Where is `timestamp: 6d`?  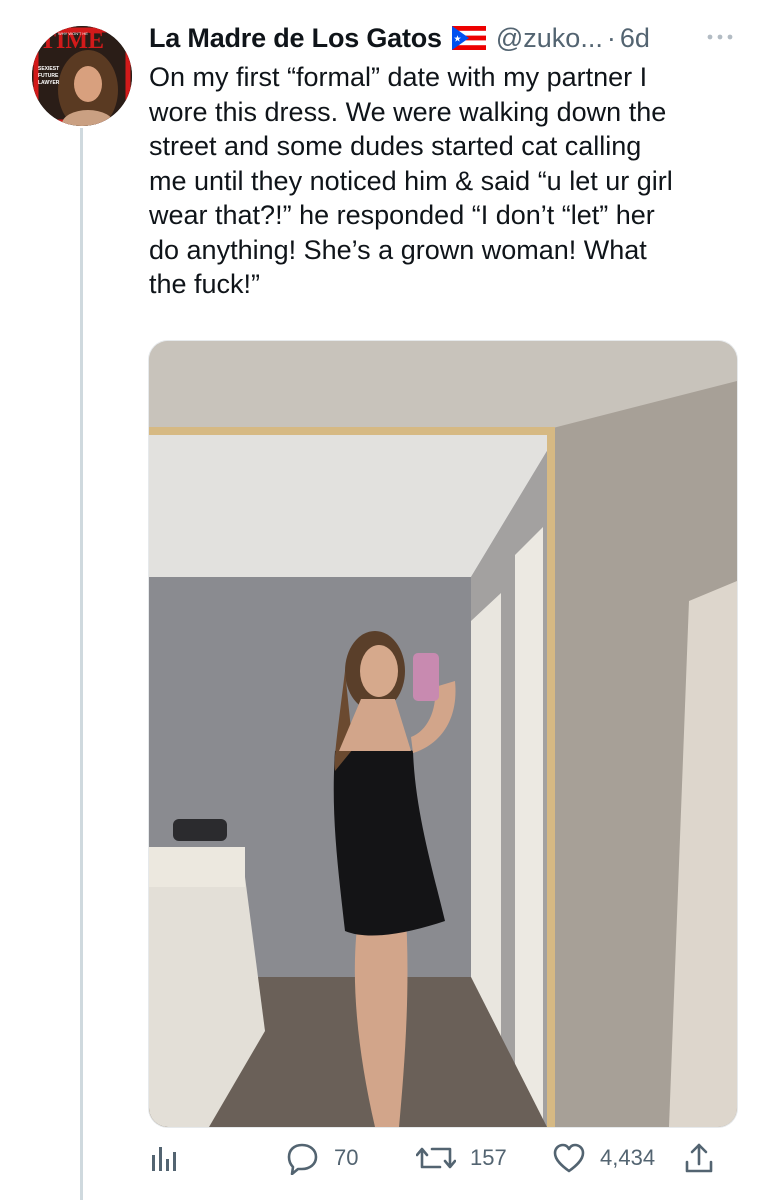
timestamp: 6d is located at coordinates (635, 38).